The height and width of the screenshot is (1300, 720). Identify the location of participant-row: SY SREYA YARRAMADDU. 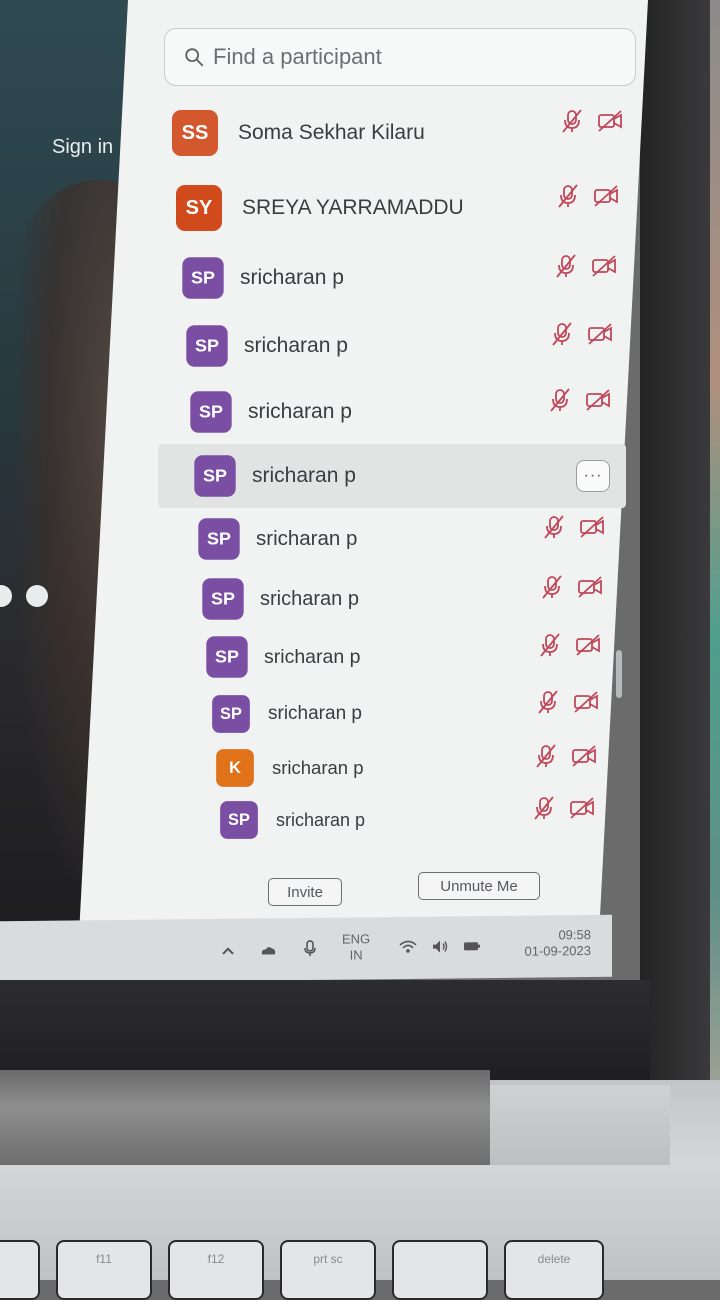
(406, 208).